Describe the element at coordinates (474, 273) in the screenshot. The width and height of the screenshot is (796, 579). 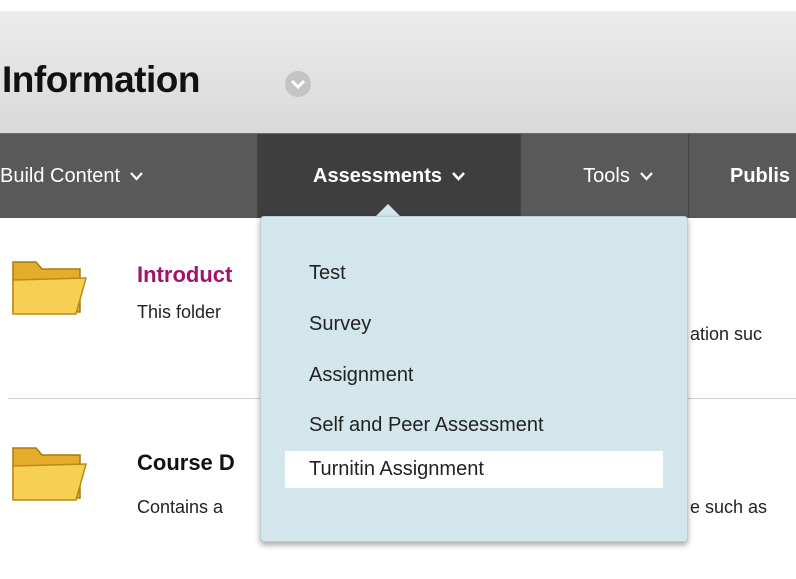
I see `dropdown-item-test: Test` at that location.